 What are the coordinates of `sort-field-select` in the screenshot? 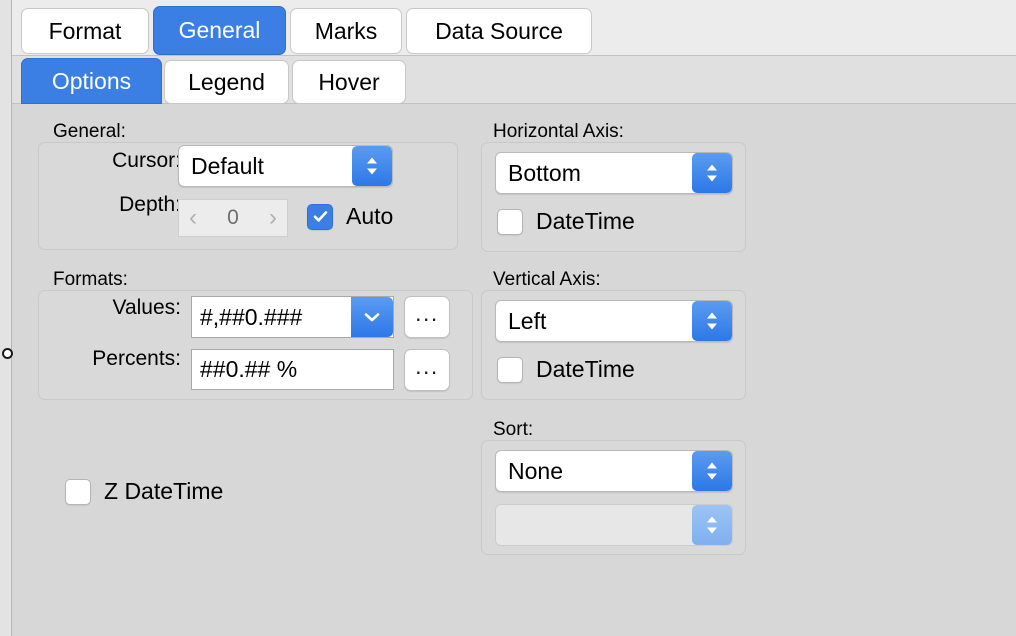 It's located at (614, 525).